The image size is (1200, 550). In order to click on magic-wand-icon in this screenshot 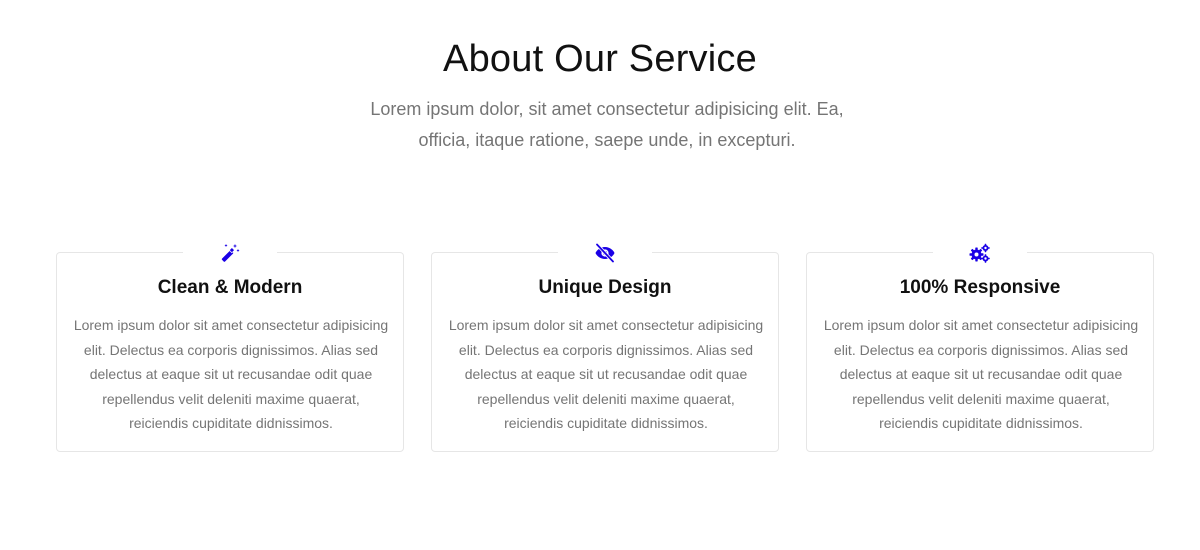, I will do `click(230, 253)`.